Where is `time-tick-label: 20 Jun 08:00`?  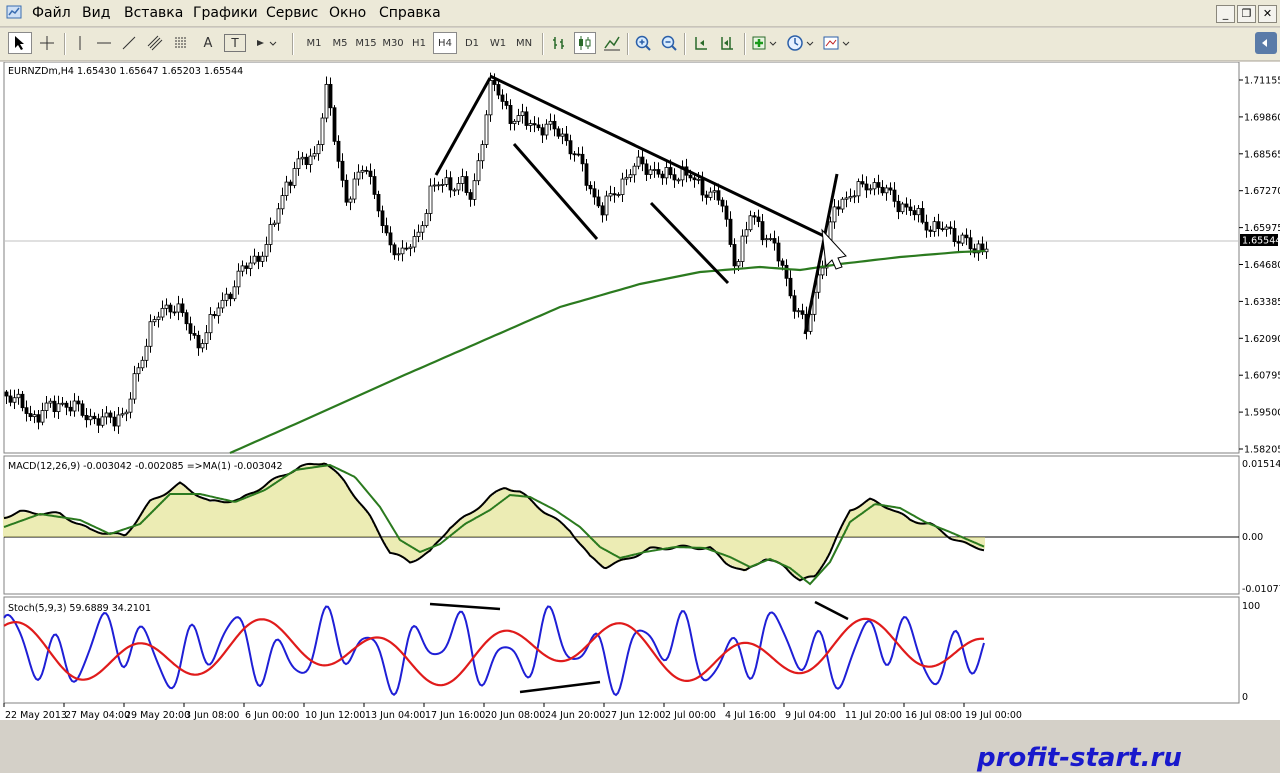 time-tick-label: 20 Jun 08:00 is located at coordinates (515, 715).